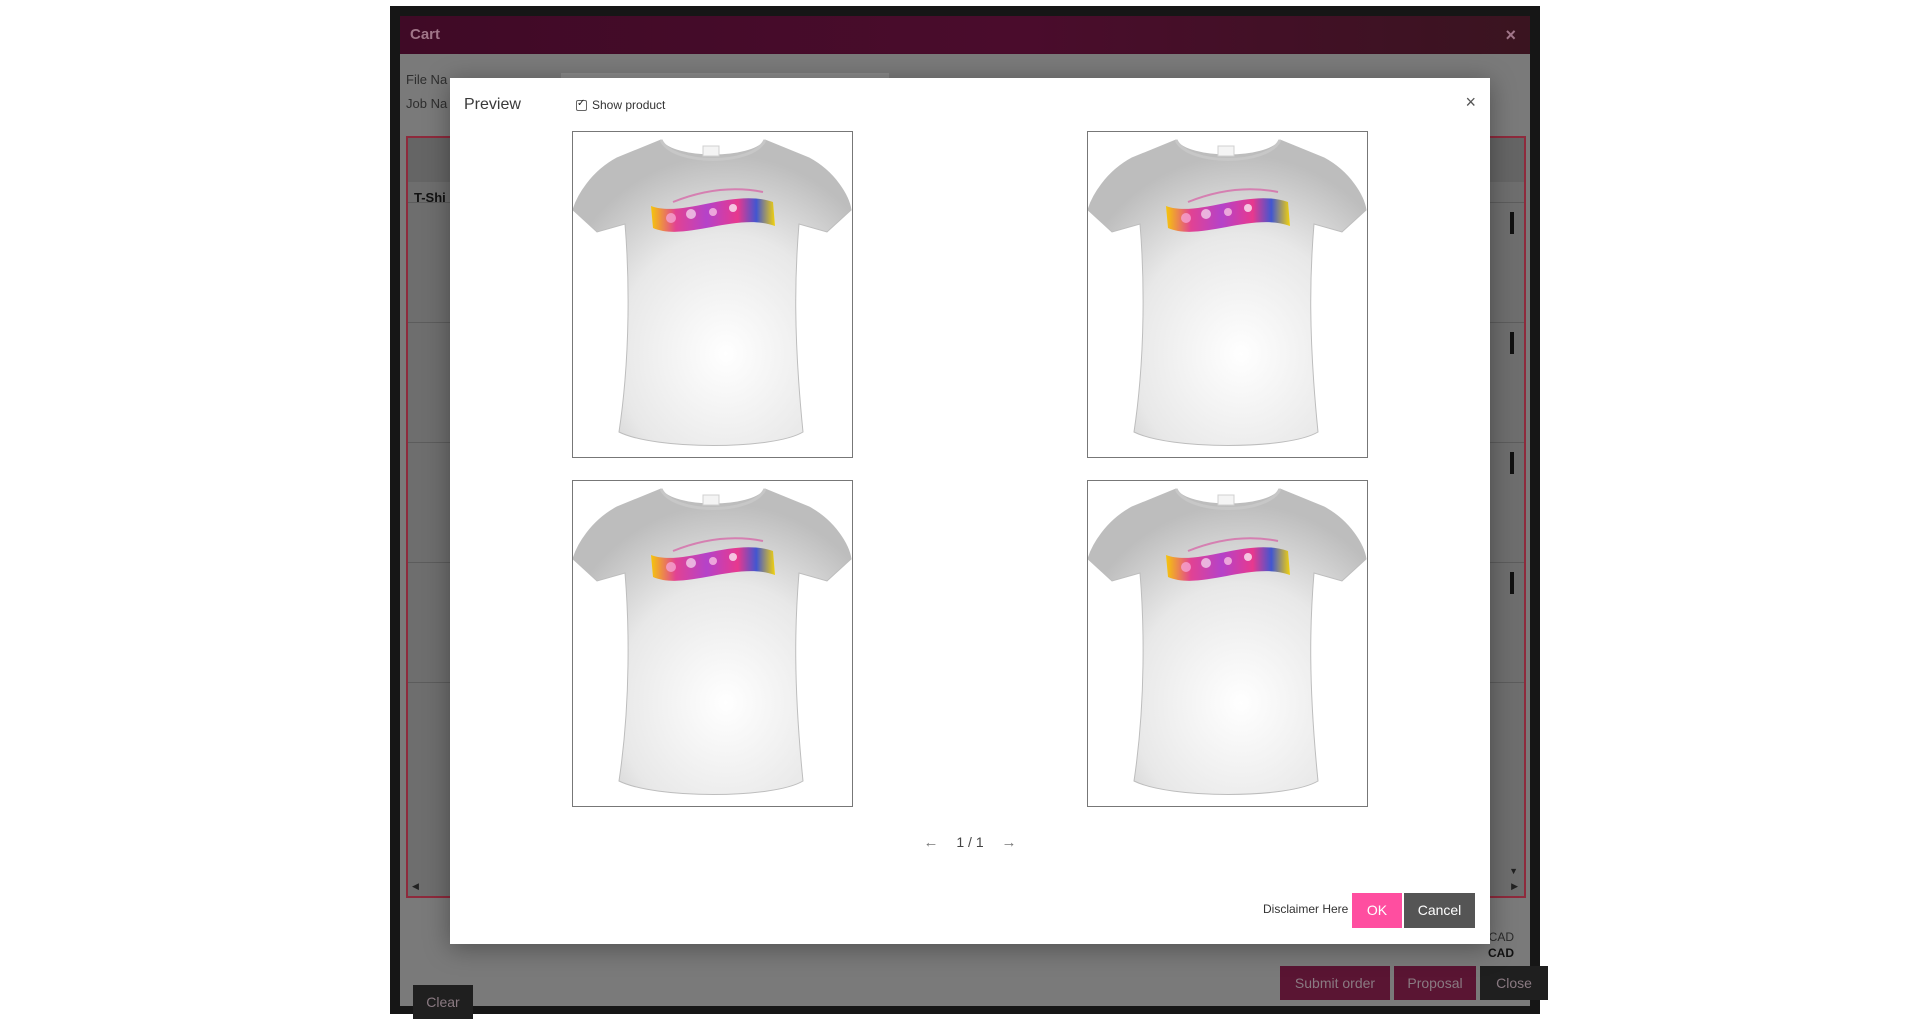 This screenshot has height=1019, width=1920. Describe the element at coordinates (1377, 910) in the screenshot. I see `ok-button: OK` at that location.